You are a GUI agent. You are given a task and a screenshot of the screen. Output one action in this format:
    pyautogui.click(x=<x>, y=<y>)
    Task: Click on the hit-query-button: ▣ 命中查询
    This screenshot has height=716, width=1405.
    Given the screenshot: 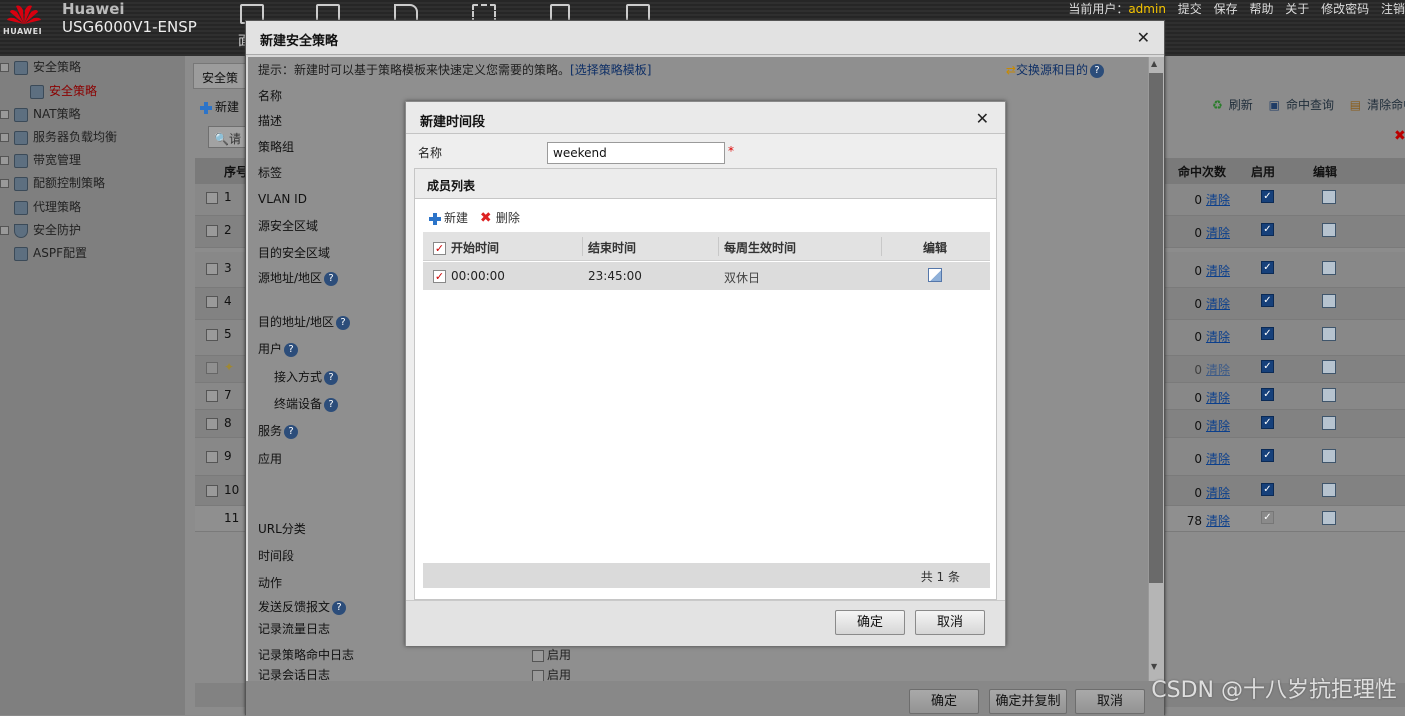 What is the action you would take?
    pyautogui.click(x=1298, y=105)
    